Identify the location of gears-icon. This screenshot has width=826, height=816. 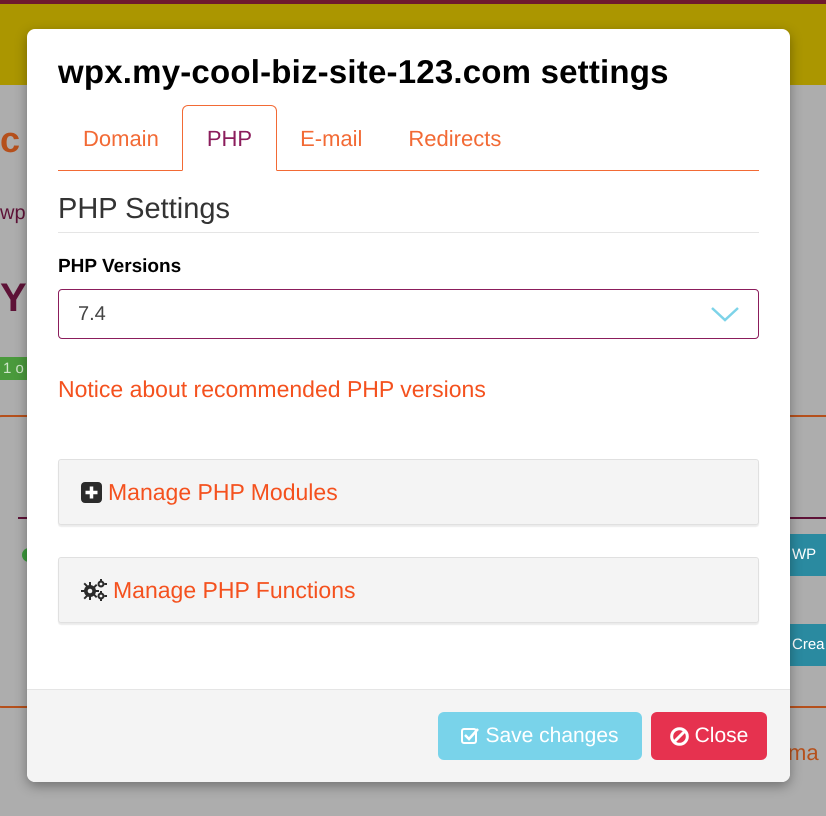
(94, 590).